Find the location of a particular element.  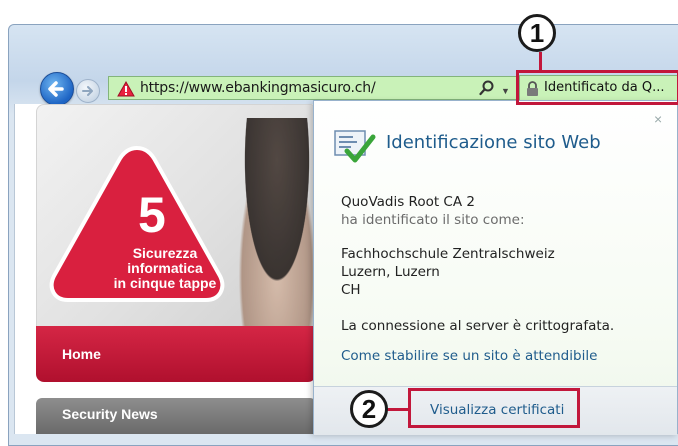

url-text: https://www.ebankingmasicuro.ch/ is located at coordinates (258, 88).